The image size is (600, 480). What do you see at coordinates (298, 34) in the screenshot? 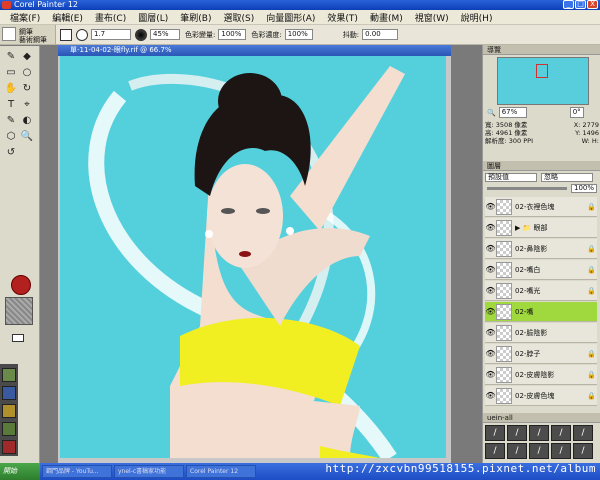
I see `color-density-field: 100%` at bounding box center [298, 34].